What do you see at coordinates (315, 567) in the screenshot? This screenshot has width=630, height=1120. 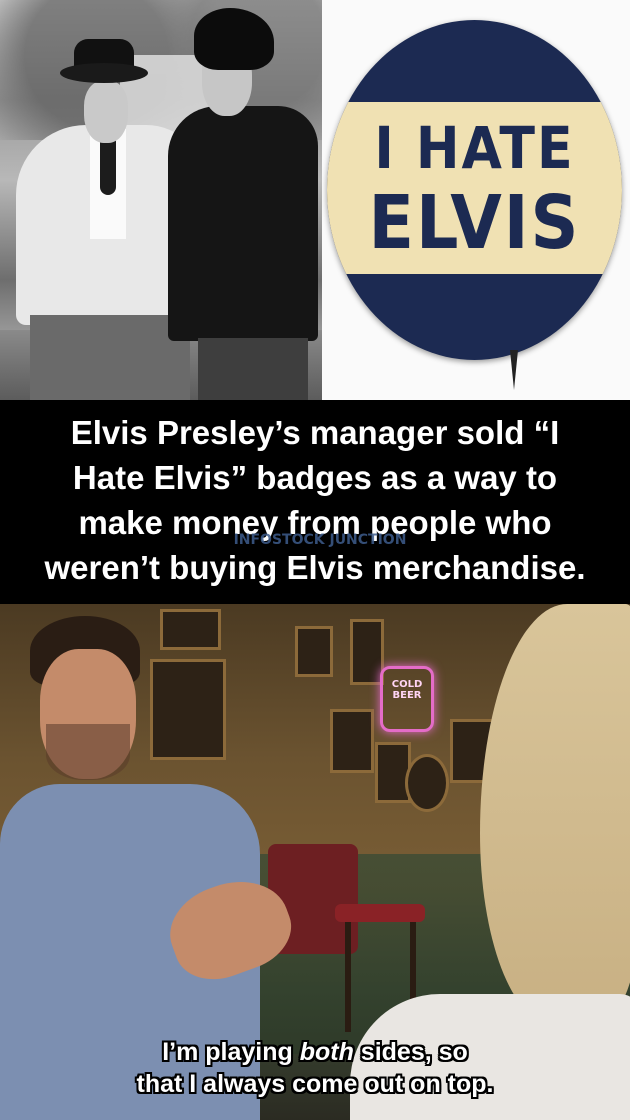 I see `caption-line: weren’t buying Elvis merchandise.` at bounding box center [315, 567].